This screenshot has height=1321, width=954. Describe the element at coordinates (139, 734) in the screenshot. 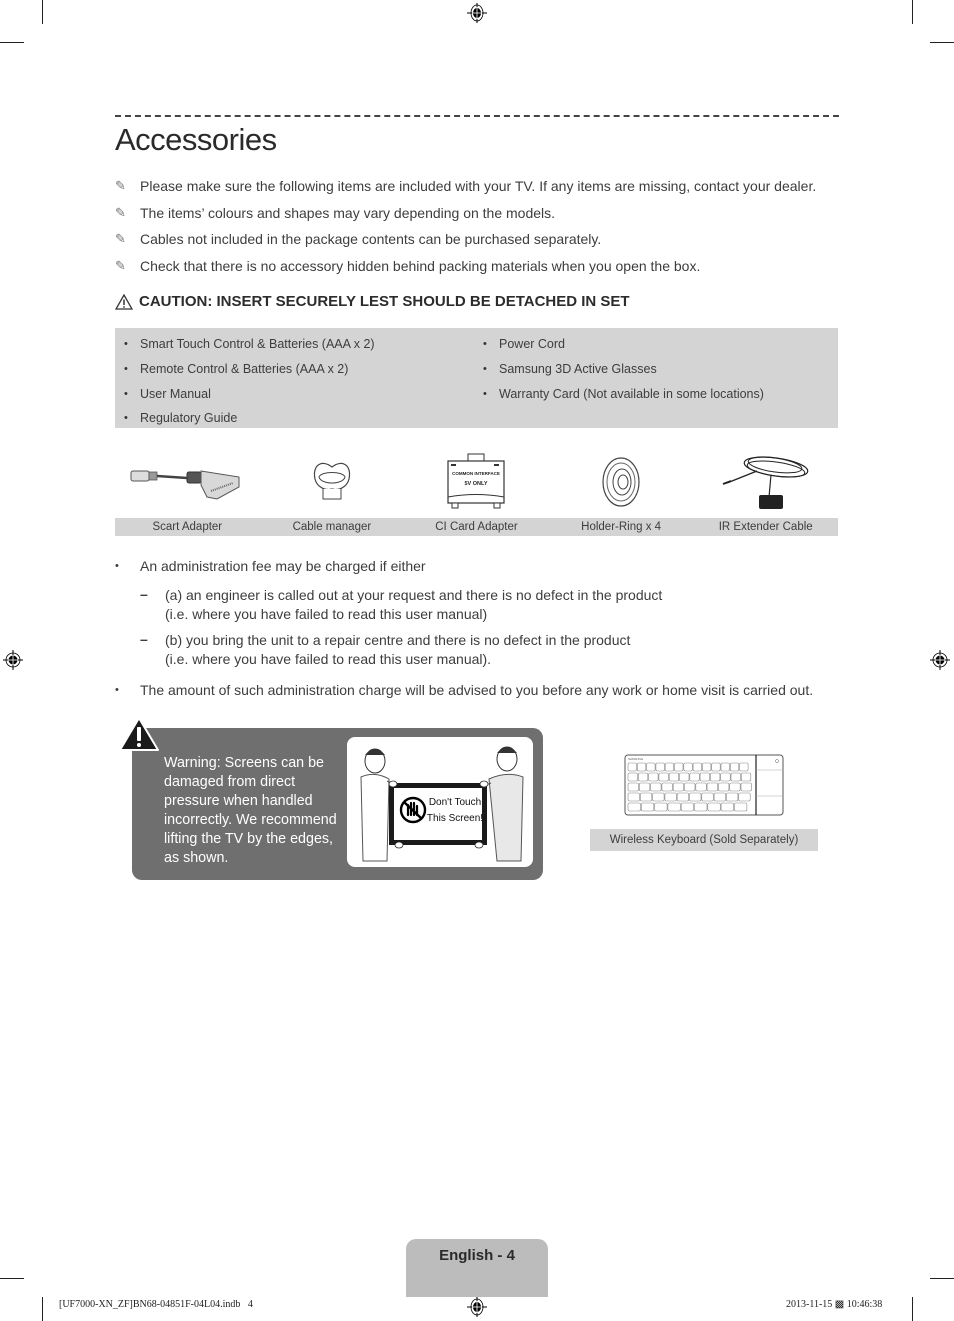

I see `warning-exclamation-icon` at that location.